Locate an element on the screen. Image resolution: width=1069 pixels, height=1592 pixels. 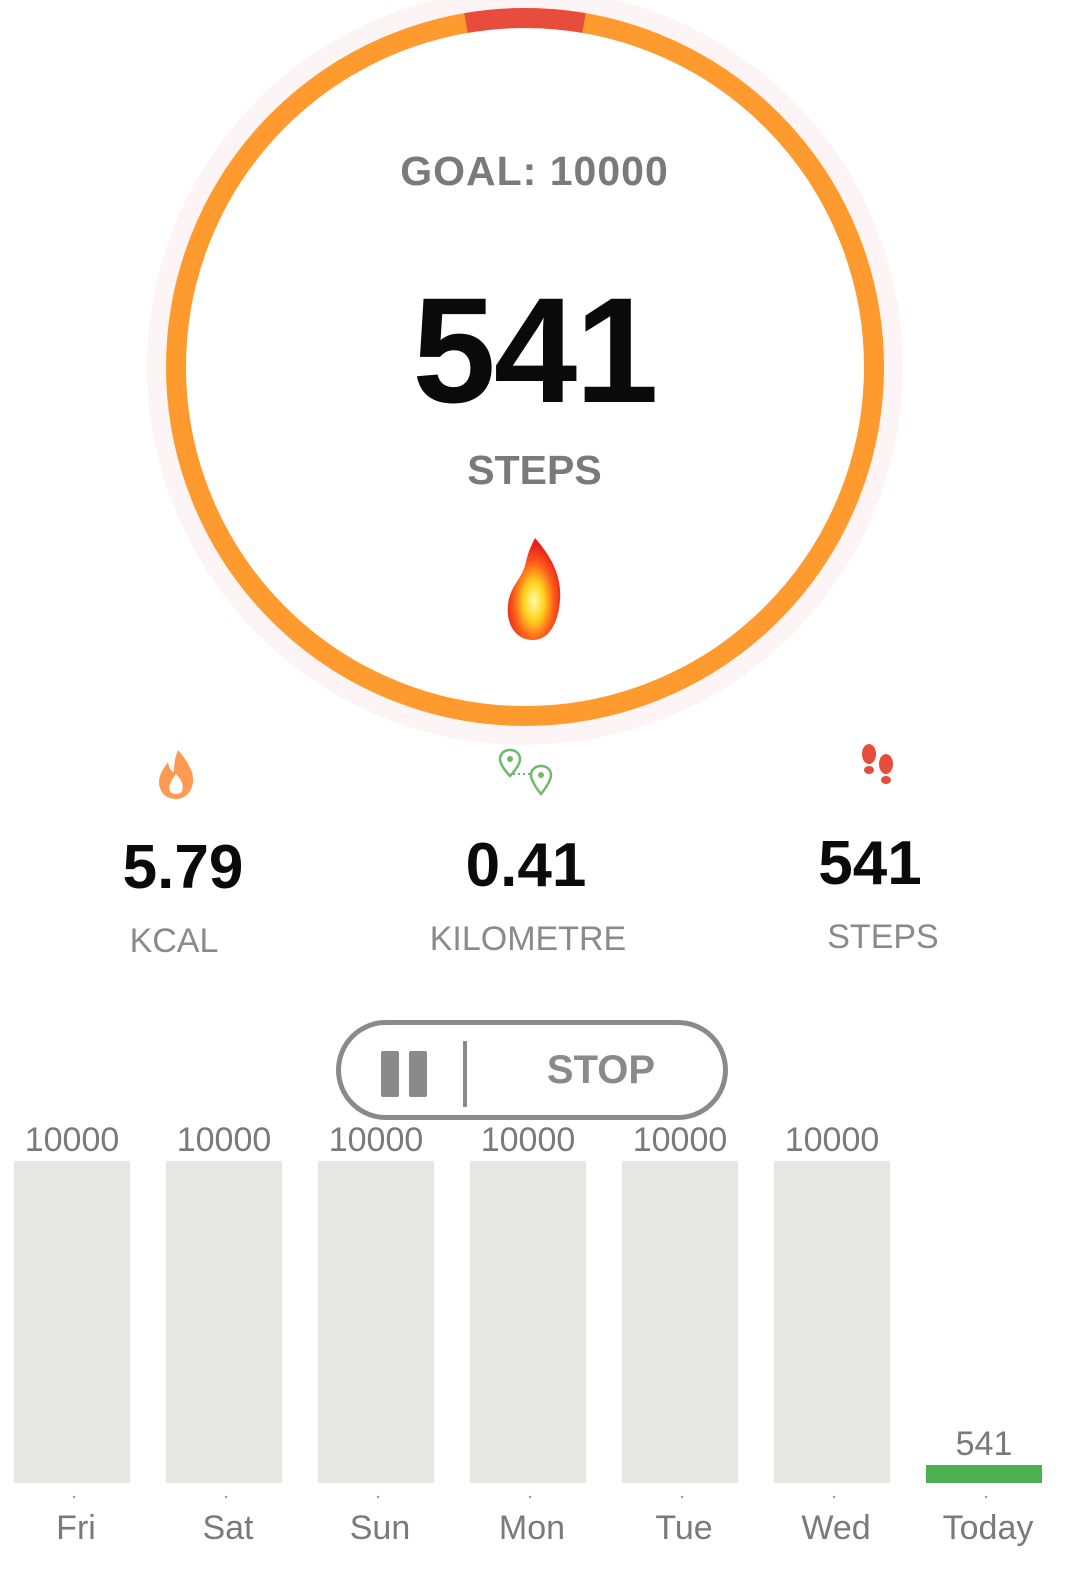
x-tick-label: Fri is located at coordinates (76, 1528).